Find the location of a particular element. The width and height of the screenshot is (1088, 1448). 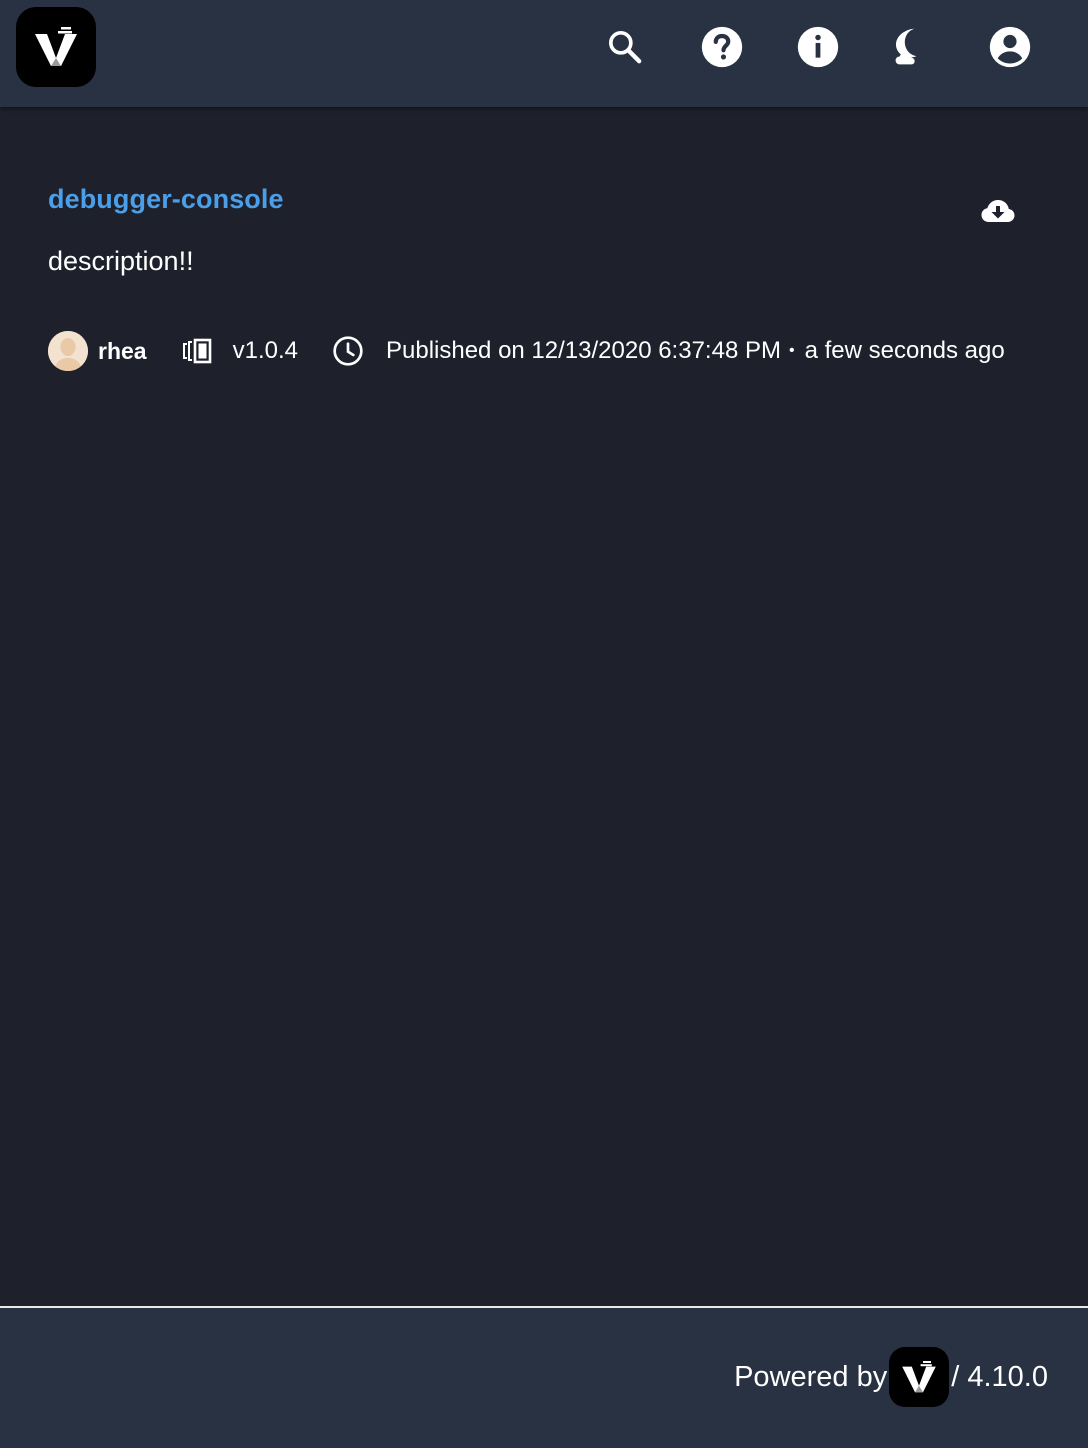

powered-by-label: Powered by is located at coordinates (811, 1376).